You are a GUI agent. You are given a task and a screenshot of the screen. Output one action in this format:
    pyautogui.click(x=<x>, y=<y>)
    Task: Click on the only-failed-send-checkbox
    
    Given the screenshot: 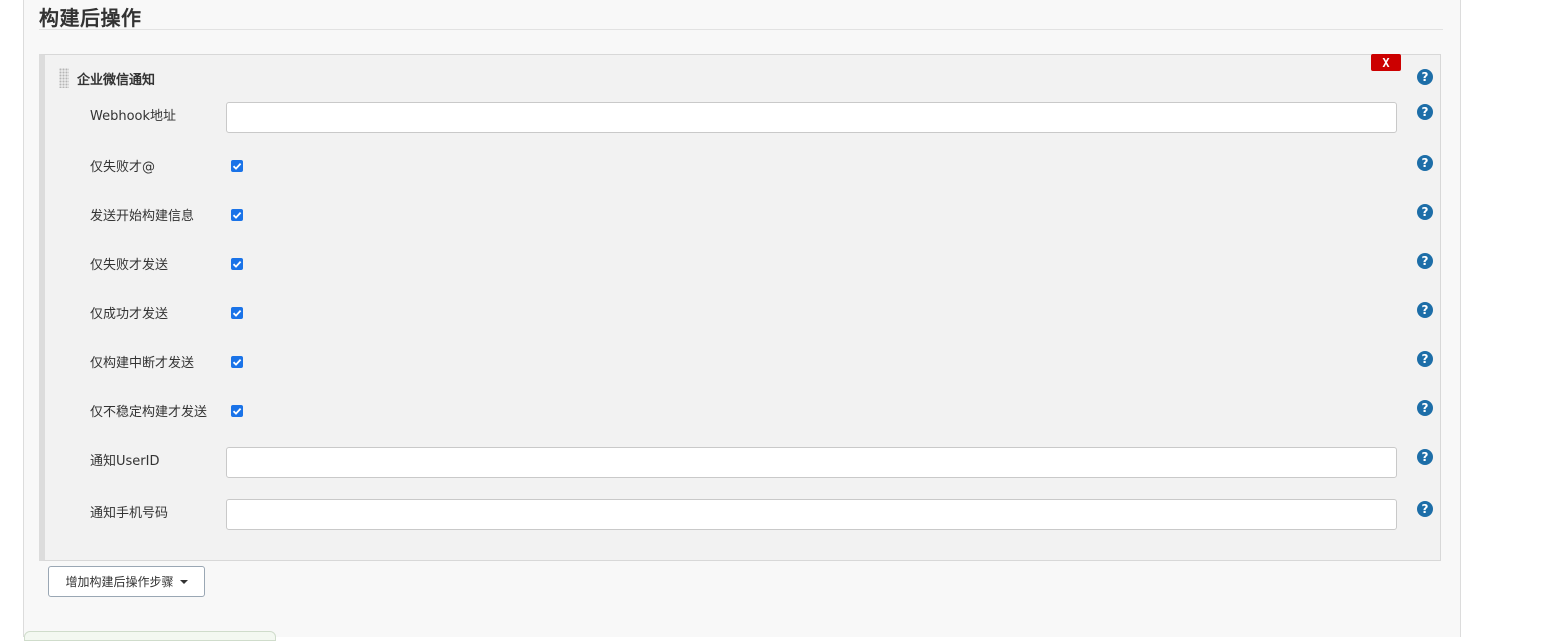 What is the action you would take?
    pyautogui.click(x=237, y=264)
    